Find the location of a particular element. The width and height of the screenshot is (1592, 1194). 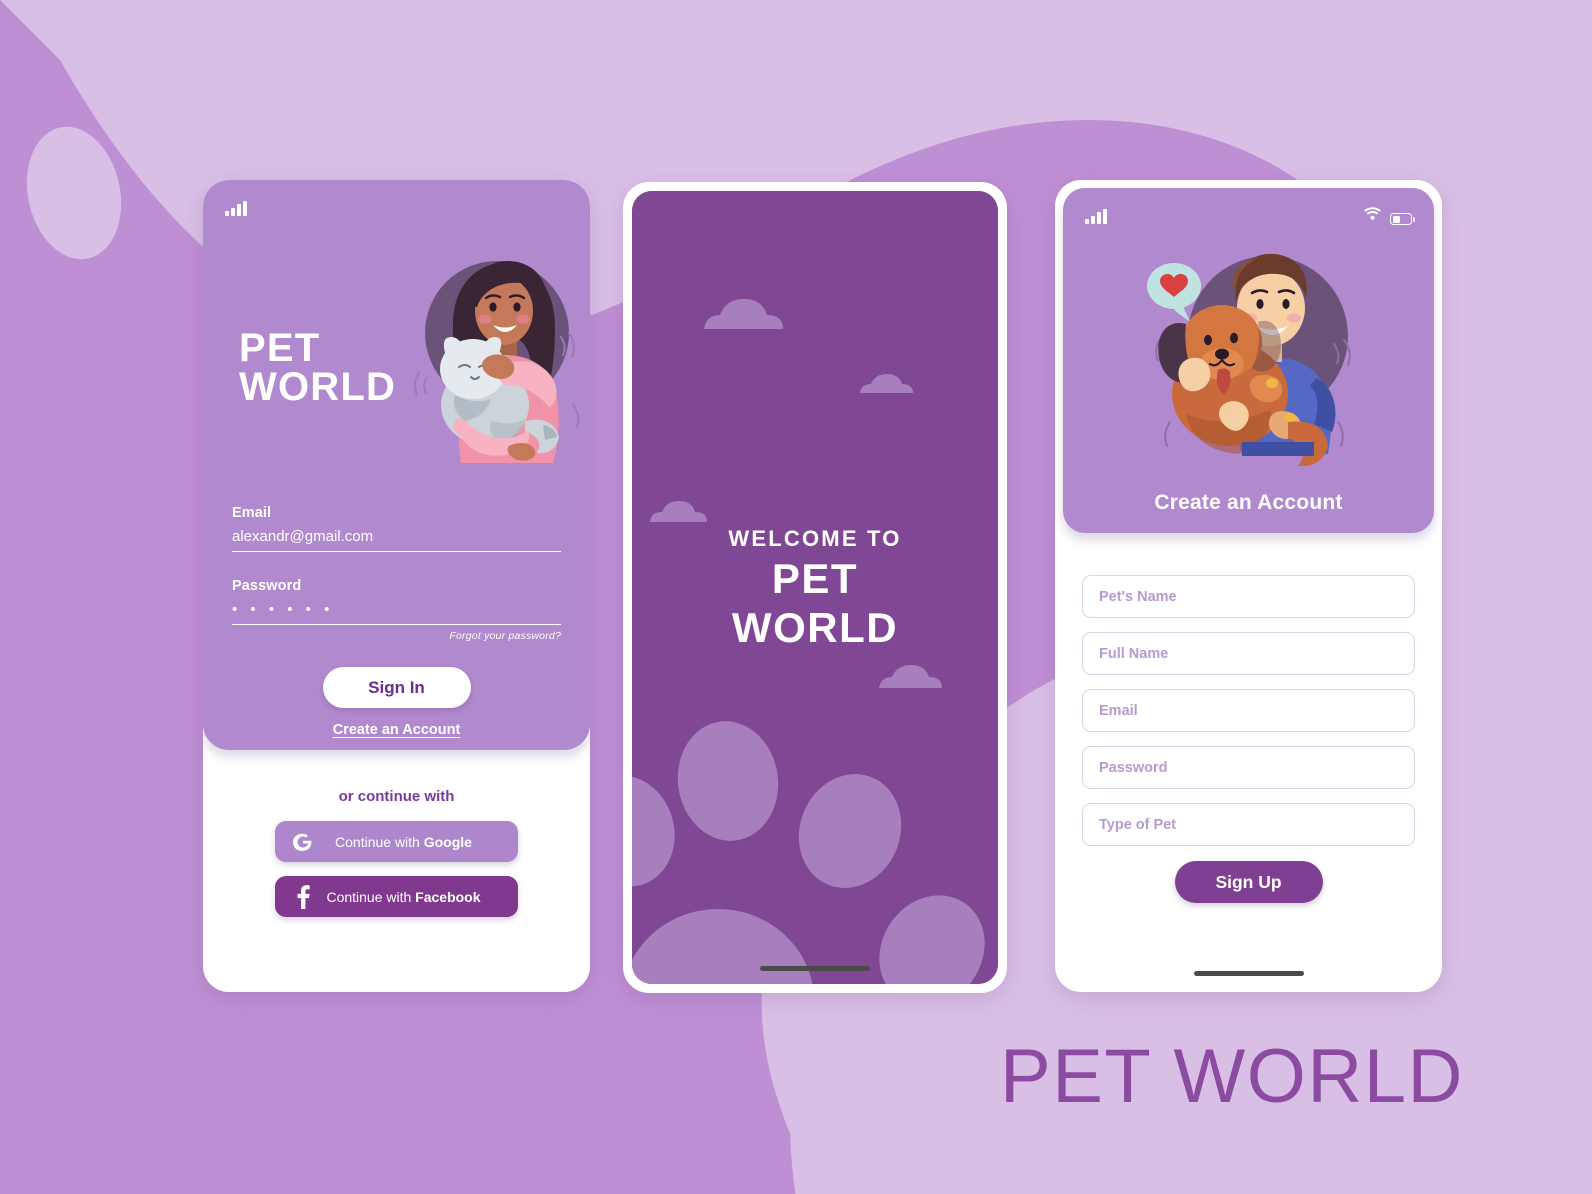

signin-button: Sign In is located at coordinates (396, 687).